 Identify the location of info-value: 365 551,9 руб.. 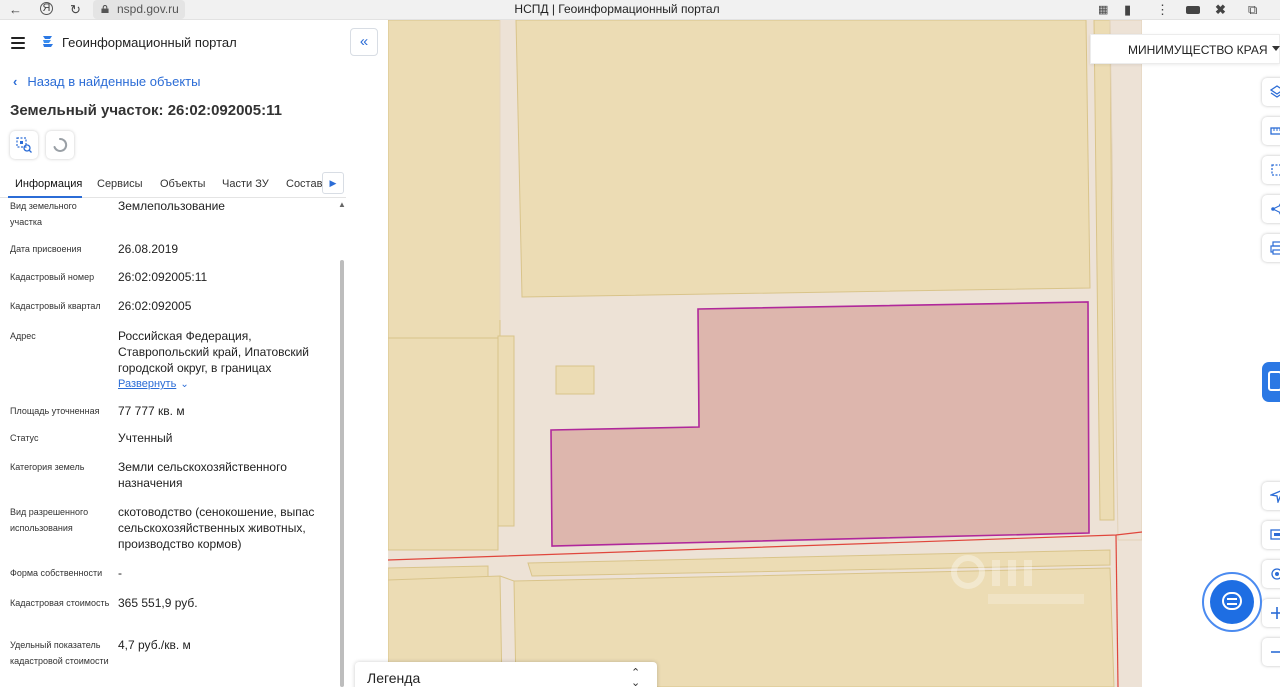
(158, 603).